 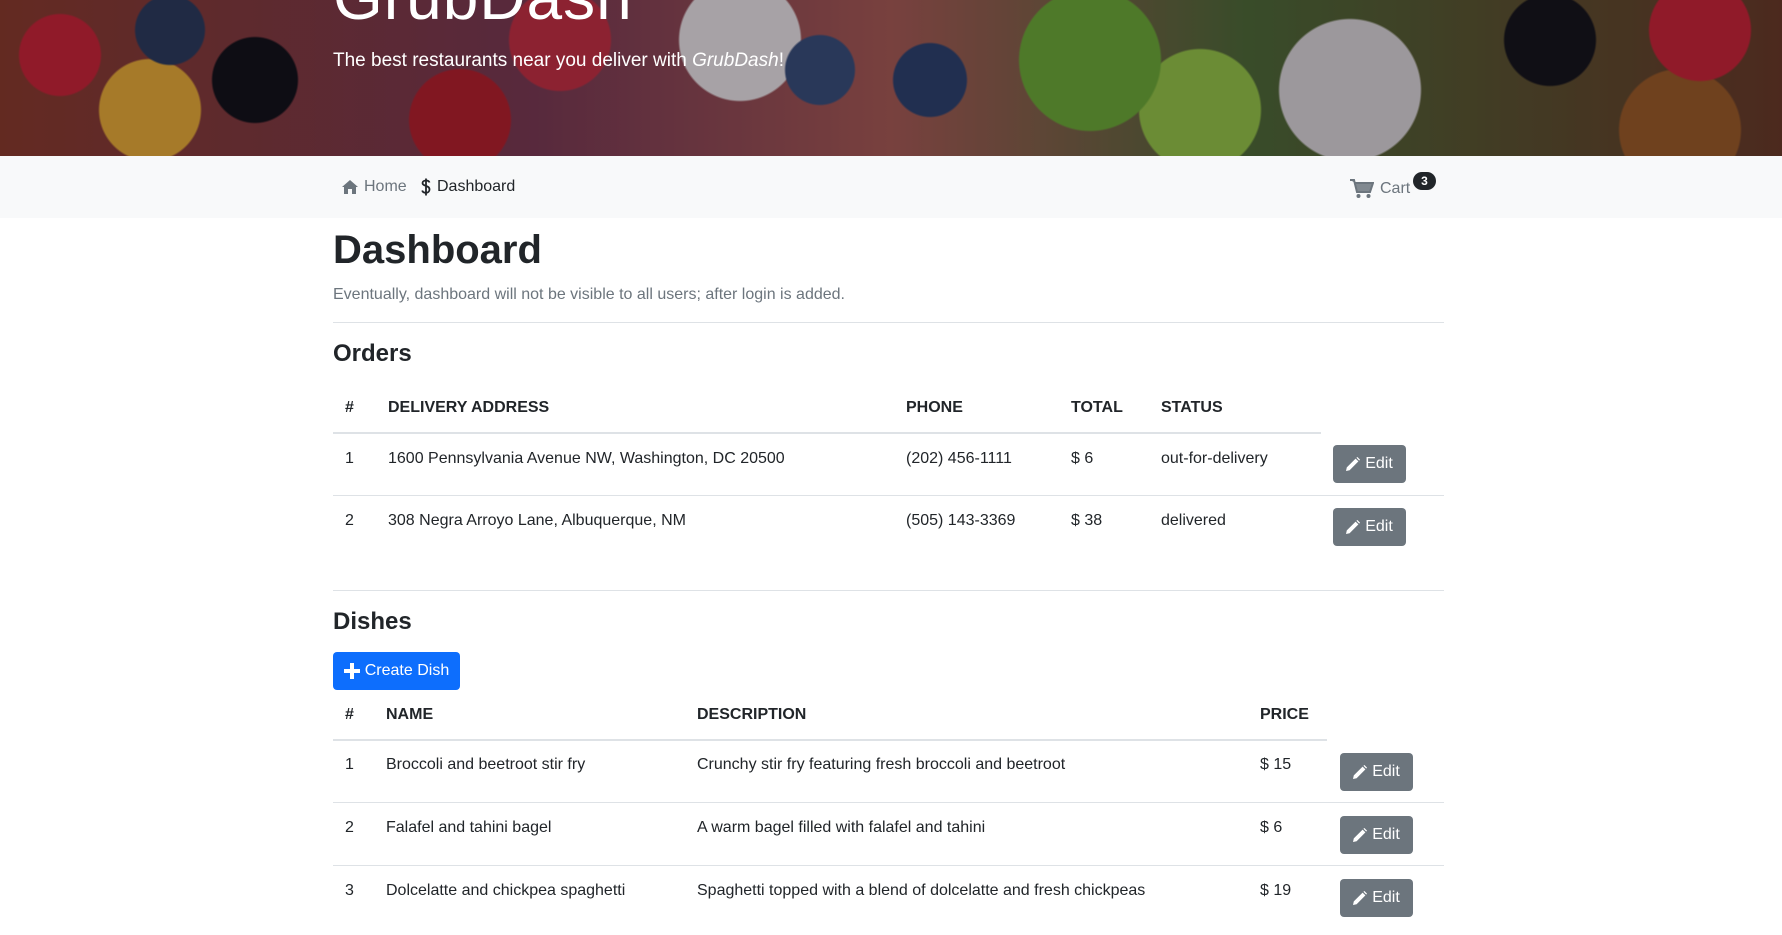 What do you see at coordinates (385, 186) in the screenshot?
I see `nav-home-label: Home` at bounding box center [385, 186].